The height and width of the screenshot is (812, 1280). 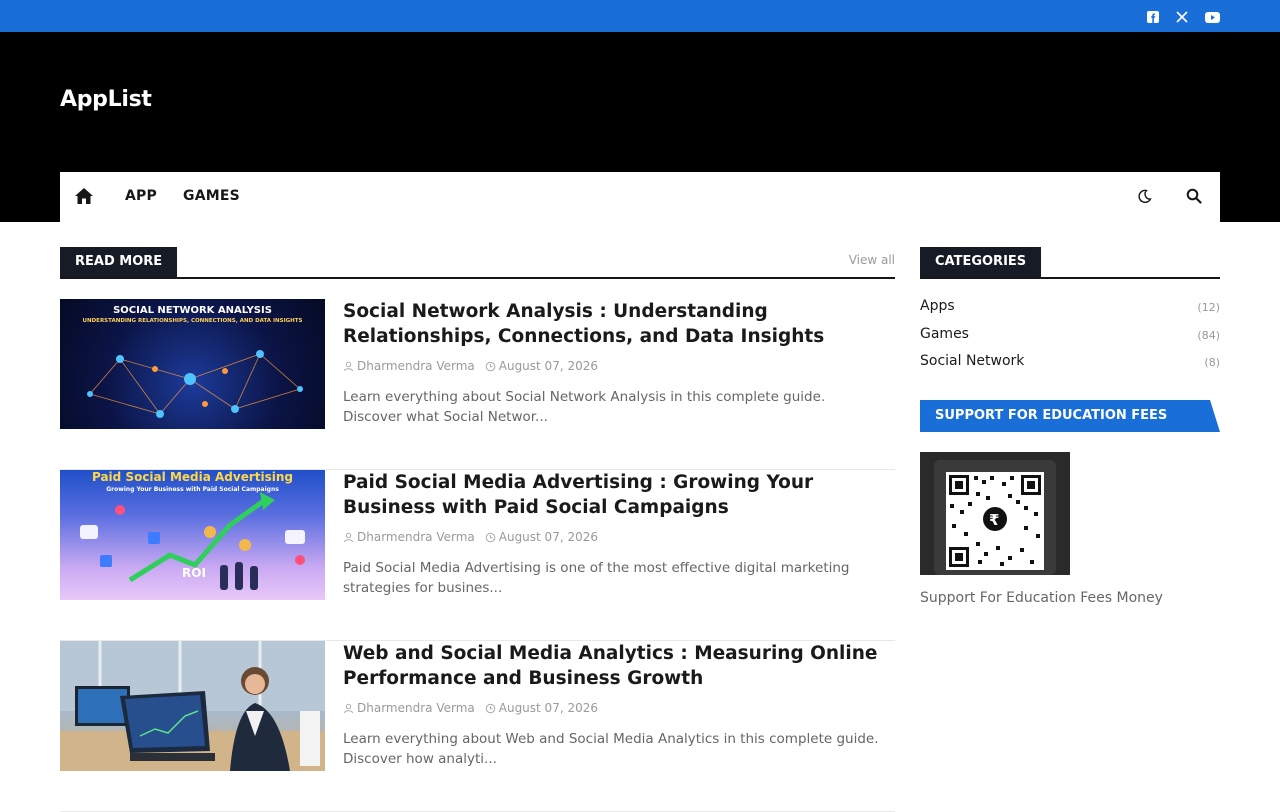 What do you see at coordinates (640, 197) in the screenshot?
I see `main-nav: APP GAMES` at bounding box center [640, 197].